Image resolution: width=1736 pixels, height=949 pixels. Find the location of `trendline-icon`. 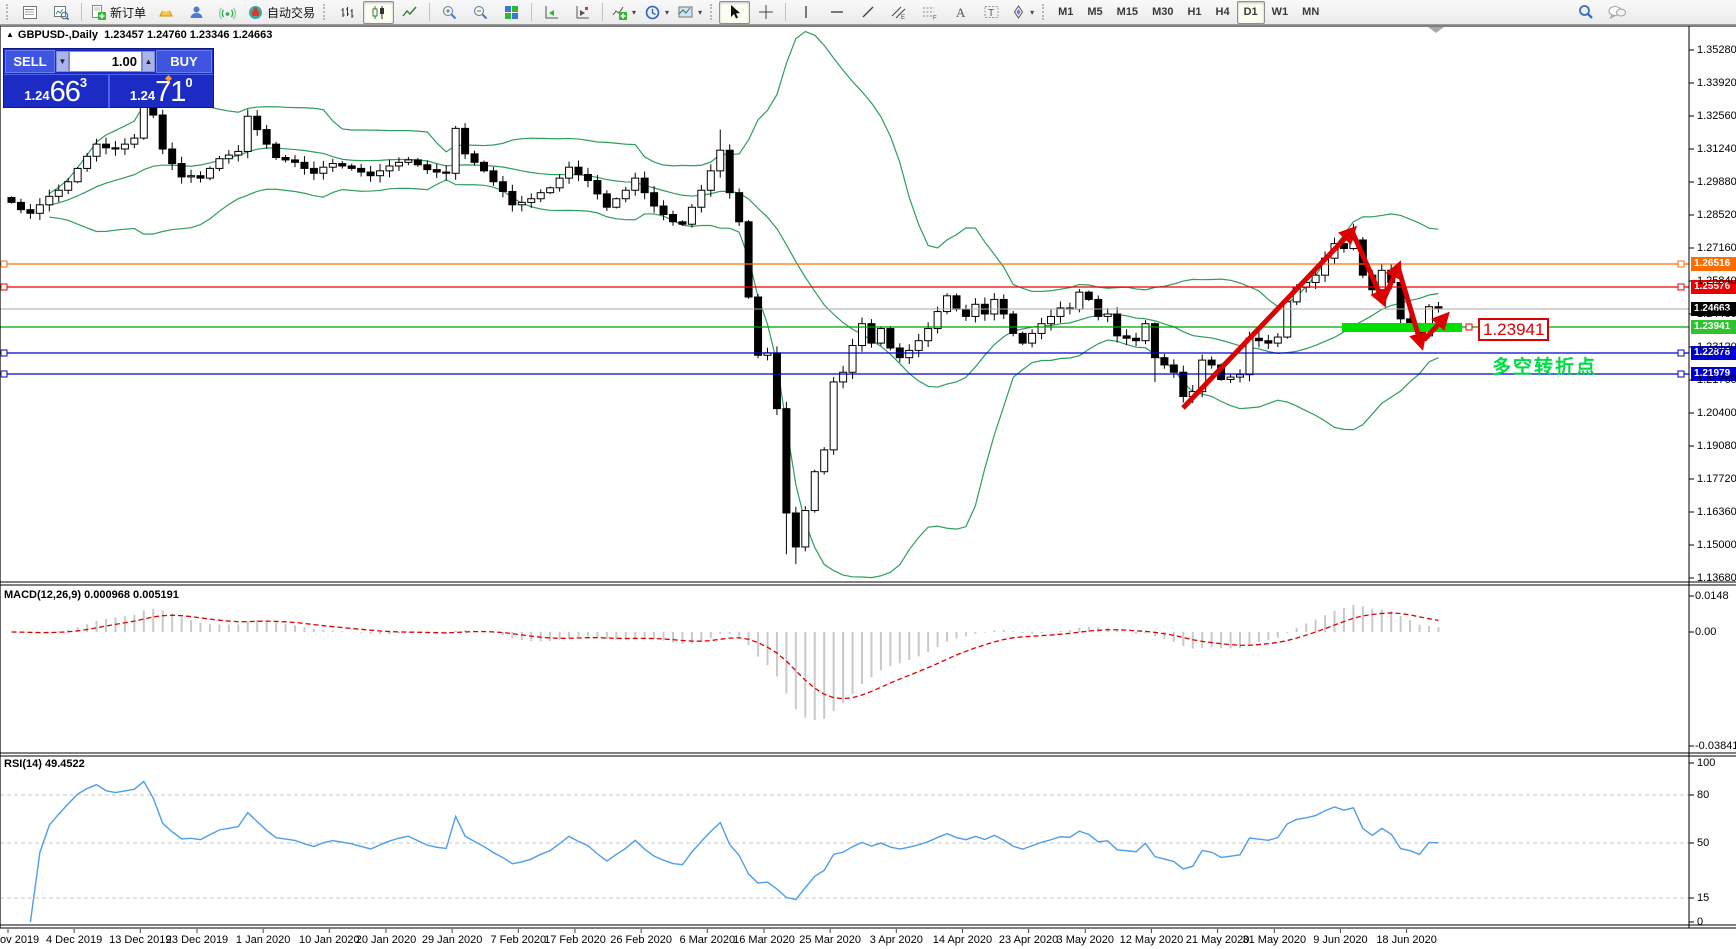

trendline-icon is located at coordinates (868, 12).